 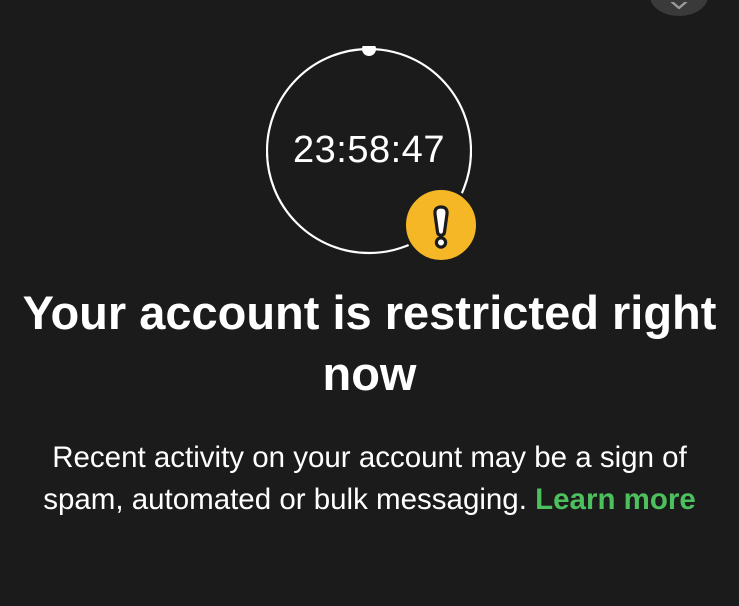 I want to click on close-icon, so click(x=679, y=6).